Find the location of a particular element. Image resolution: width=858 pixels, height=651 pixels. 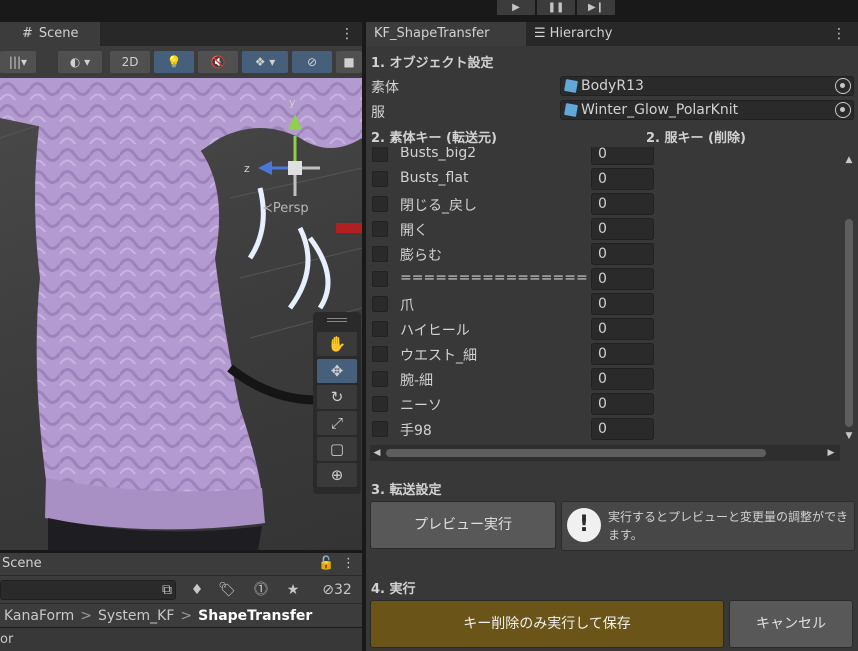

hand-tool-icon: ✋ is located at coordinates (337, 344).